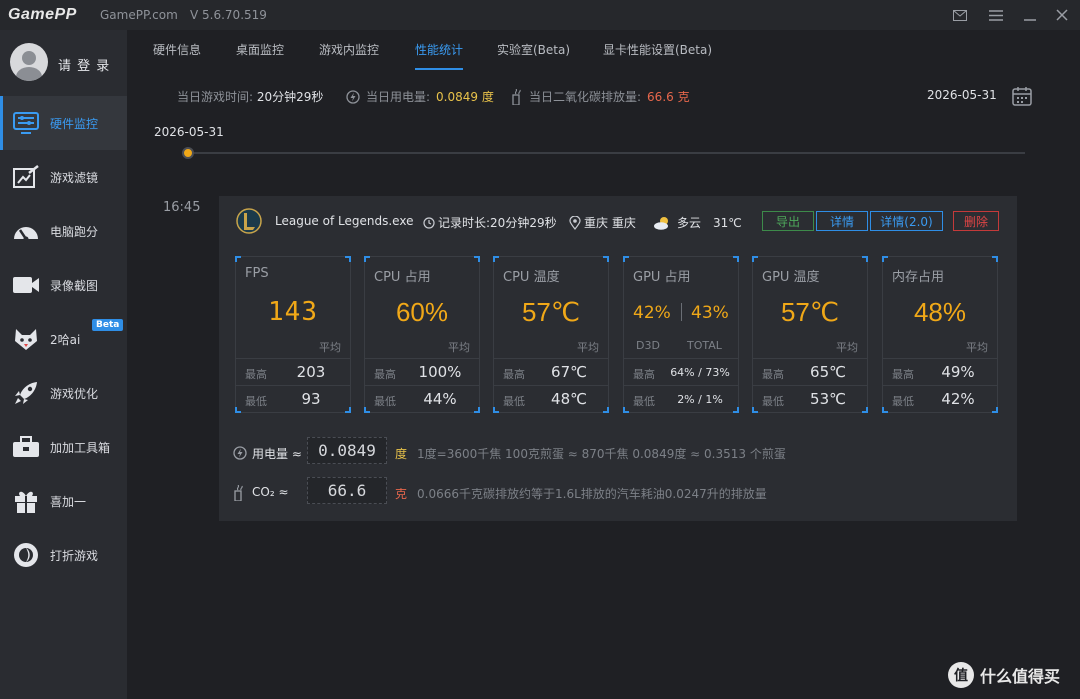 The height and width of the screenshot is (699, 1080). What do you see at coordinates (648, 345) in the screenshot?
I see `d3d-label: D3D` at bounding box center [648, 345].